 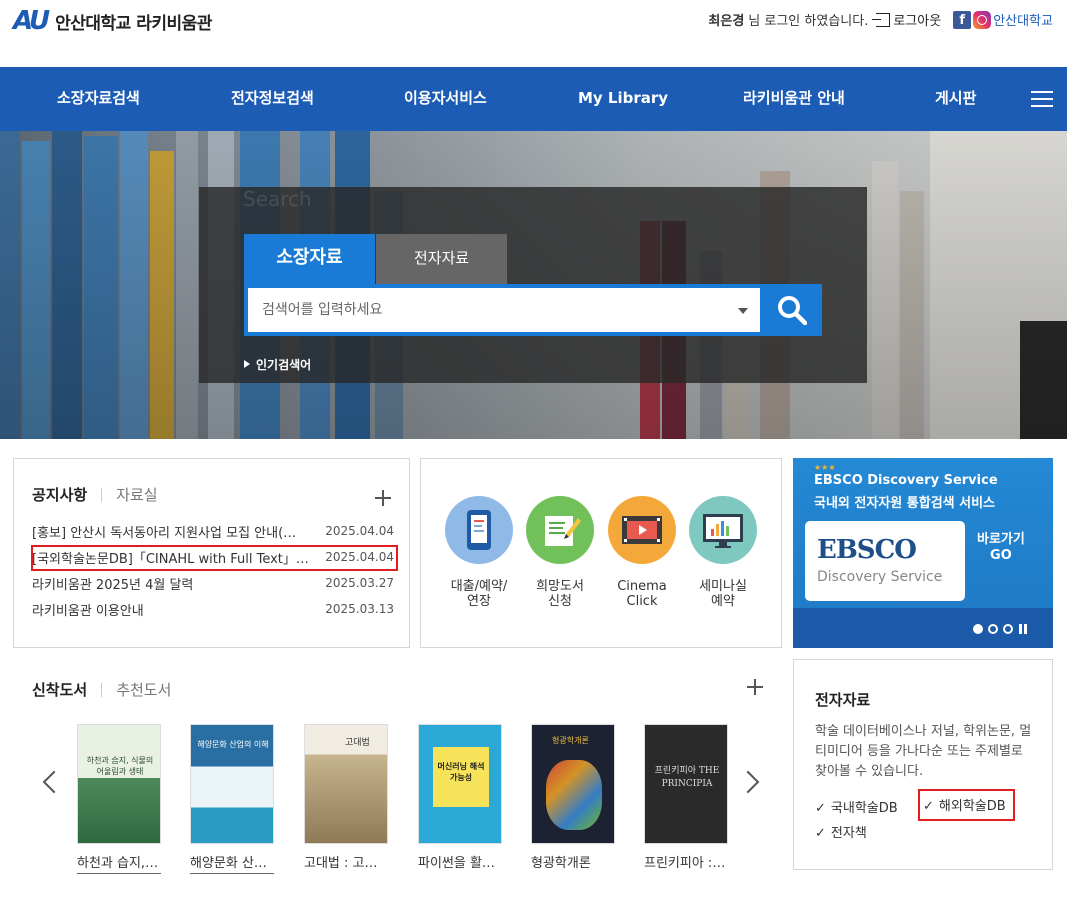 What do you see at coordinates (133, 23) in the screenshot?
I see `site-title: 안산대학교 라키비움관` at bounding box center [133, 23].